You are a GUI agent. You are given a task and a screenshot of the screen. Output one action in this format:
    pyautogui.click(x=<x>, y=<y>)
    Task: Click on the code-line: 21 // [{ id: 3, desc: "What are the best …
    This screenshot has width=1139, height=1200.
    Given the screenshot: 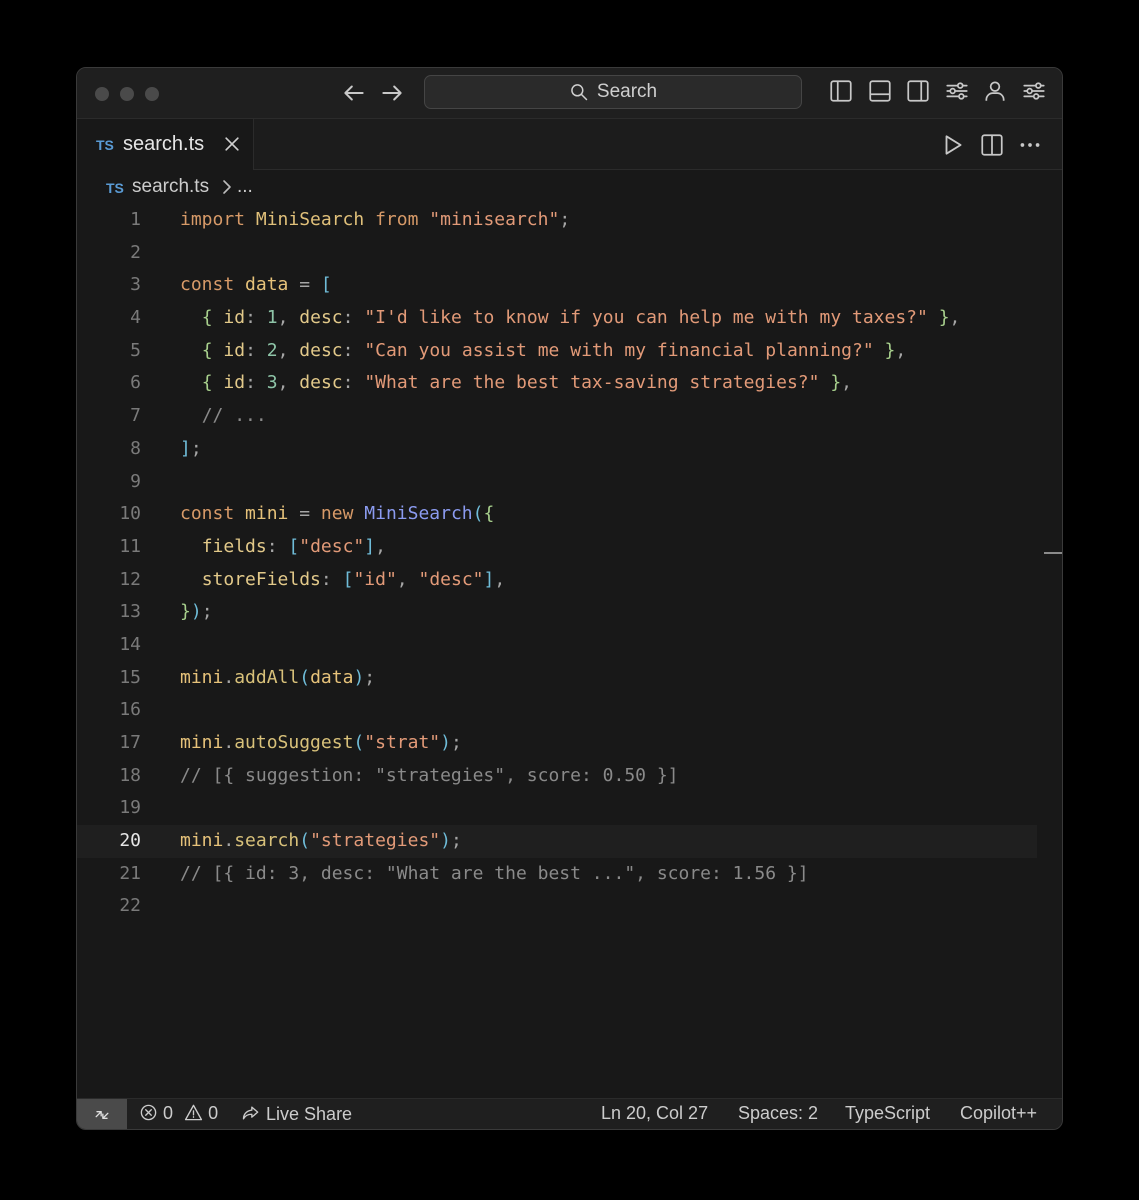 What is the action you would take?
    pyautogui.click(x=569, y=874)
    